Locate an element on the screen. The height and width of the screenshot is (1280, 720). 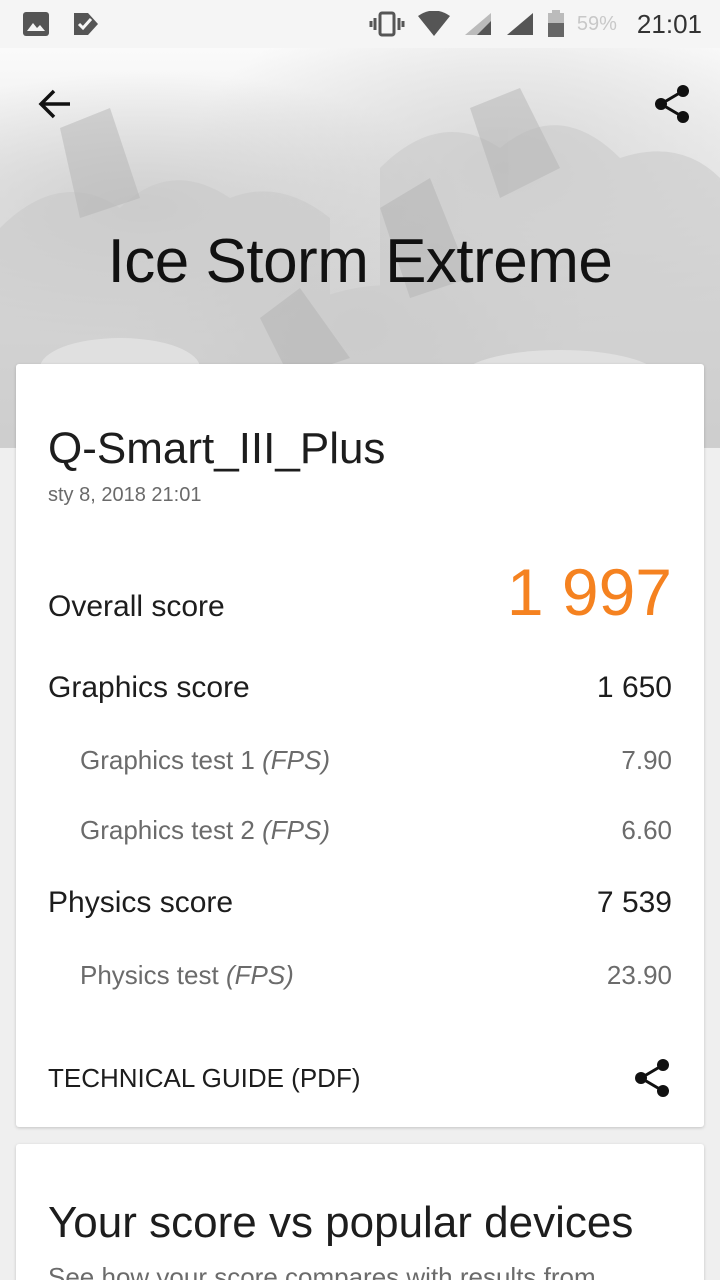
graphics-test-2-label: Graphics test 2 is located at coordinates (167, 830).